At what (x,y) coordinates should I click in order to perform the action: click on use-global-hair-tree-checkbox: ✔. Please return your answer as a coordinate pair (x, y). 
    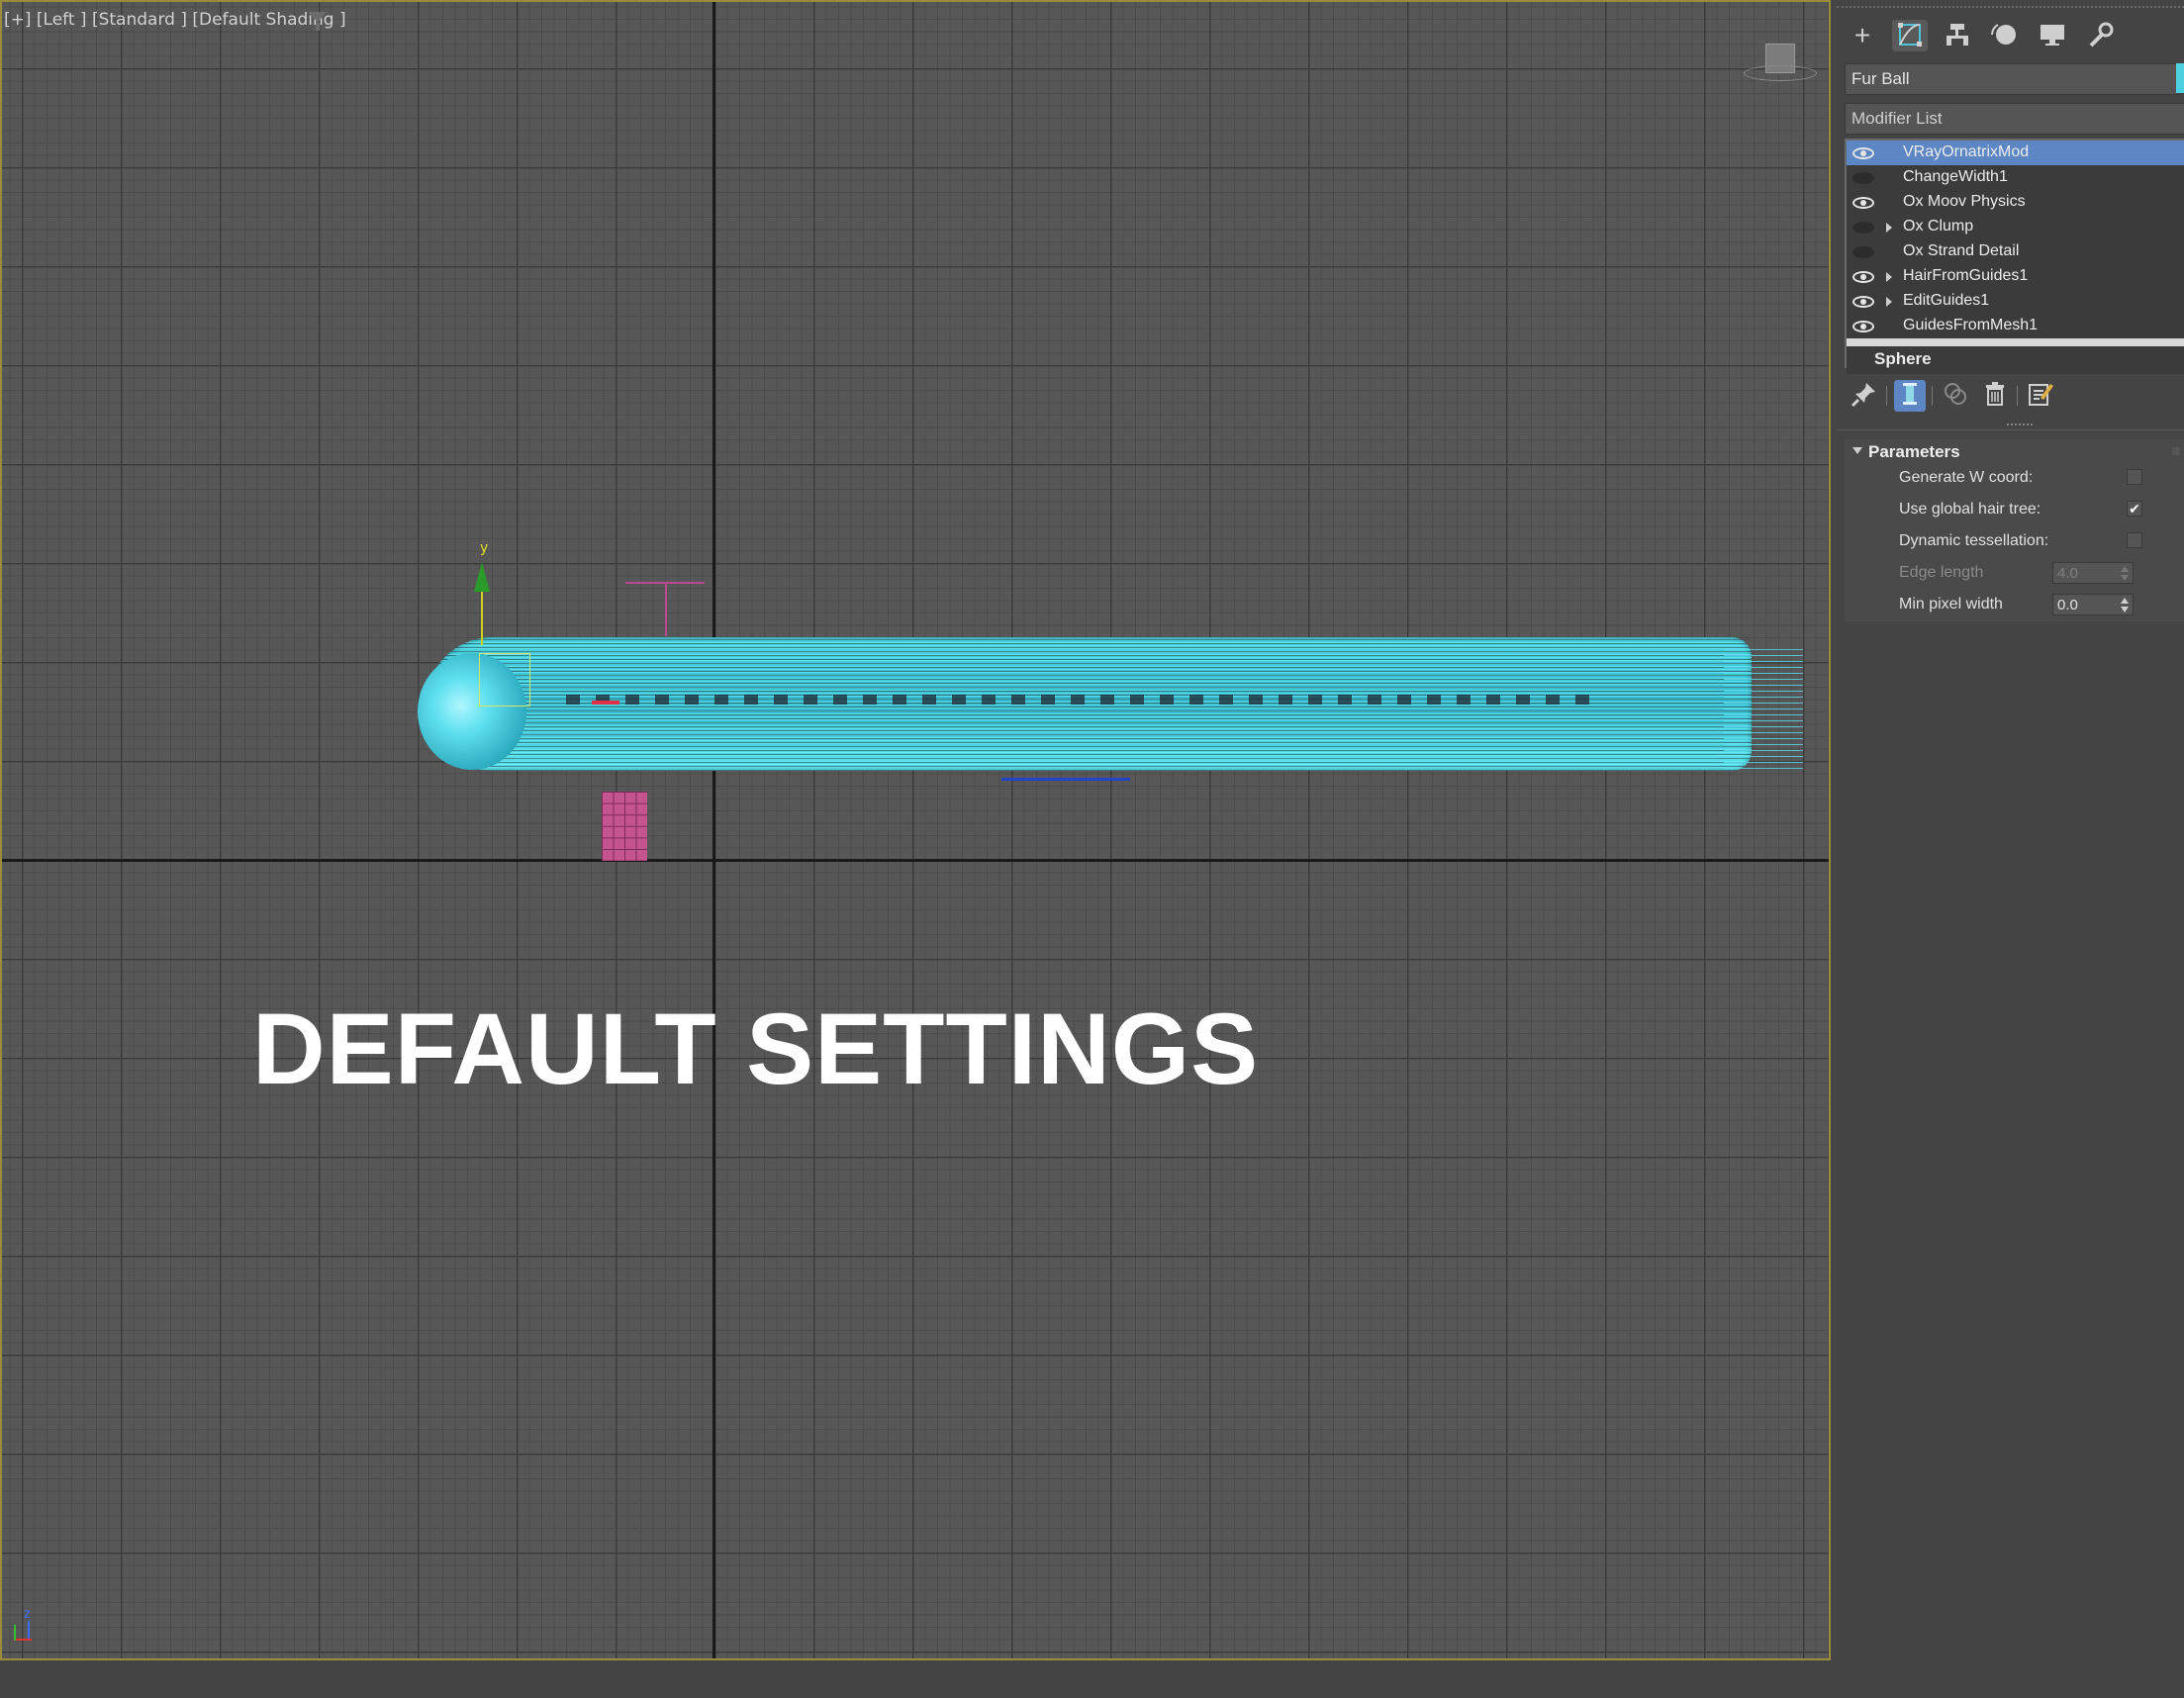
    Looking at the image, I should click on (2134, 509).